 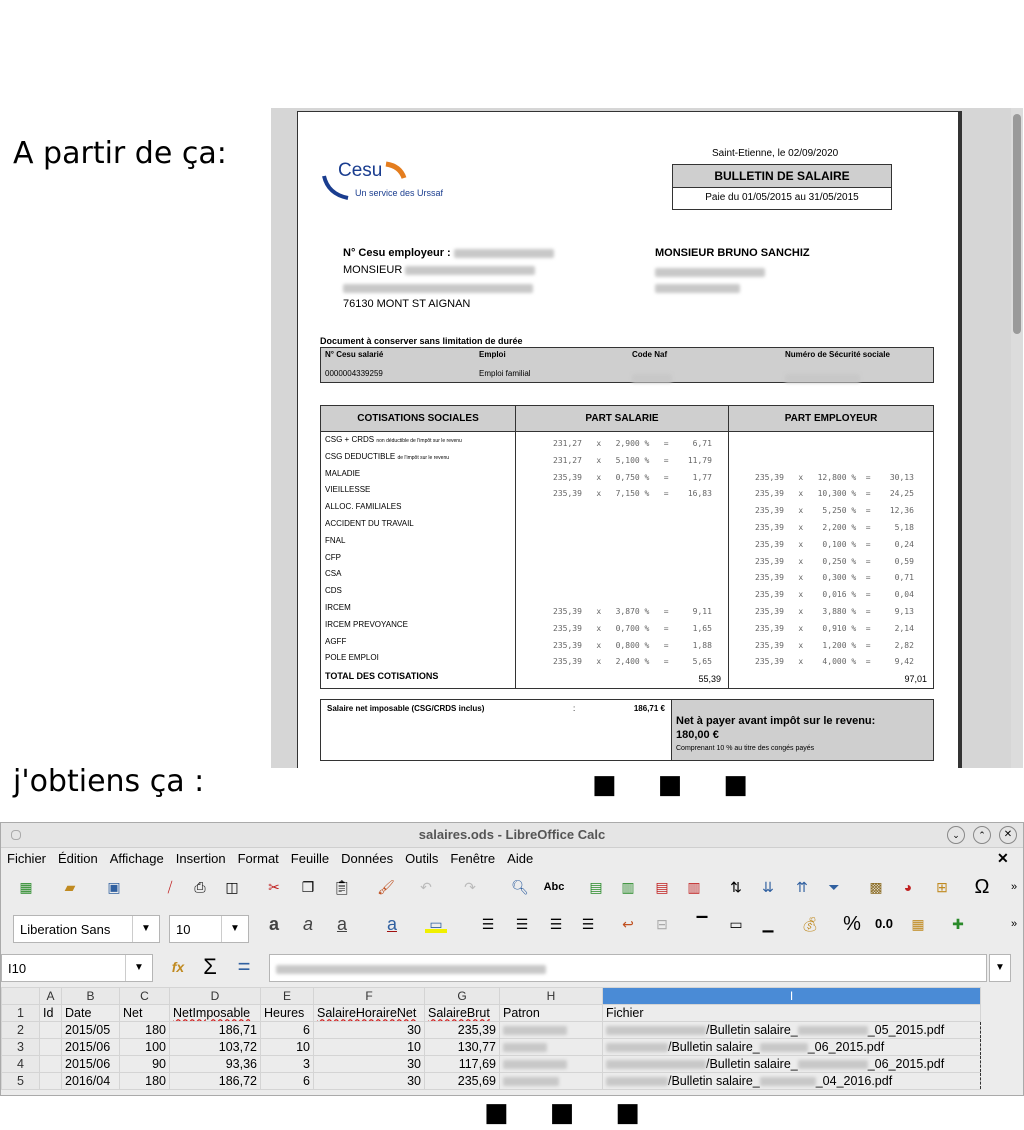 What do you see at coordinates (556, 924) in the screenshot?
I see `align-right-icon: ☰` at bounding box center [556, 924].